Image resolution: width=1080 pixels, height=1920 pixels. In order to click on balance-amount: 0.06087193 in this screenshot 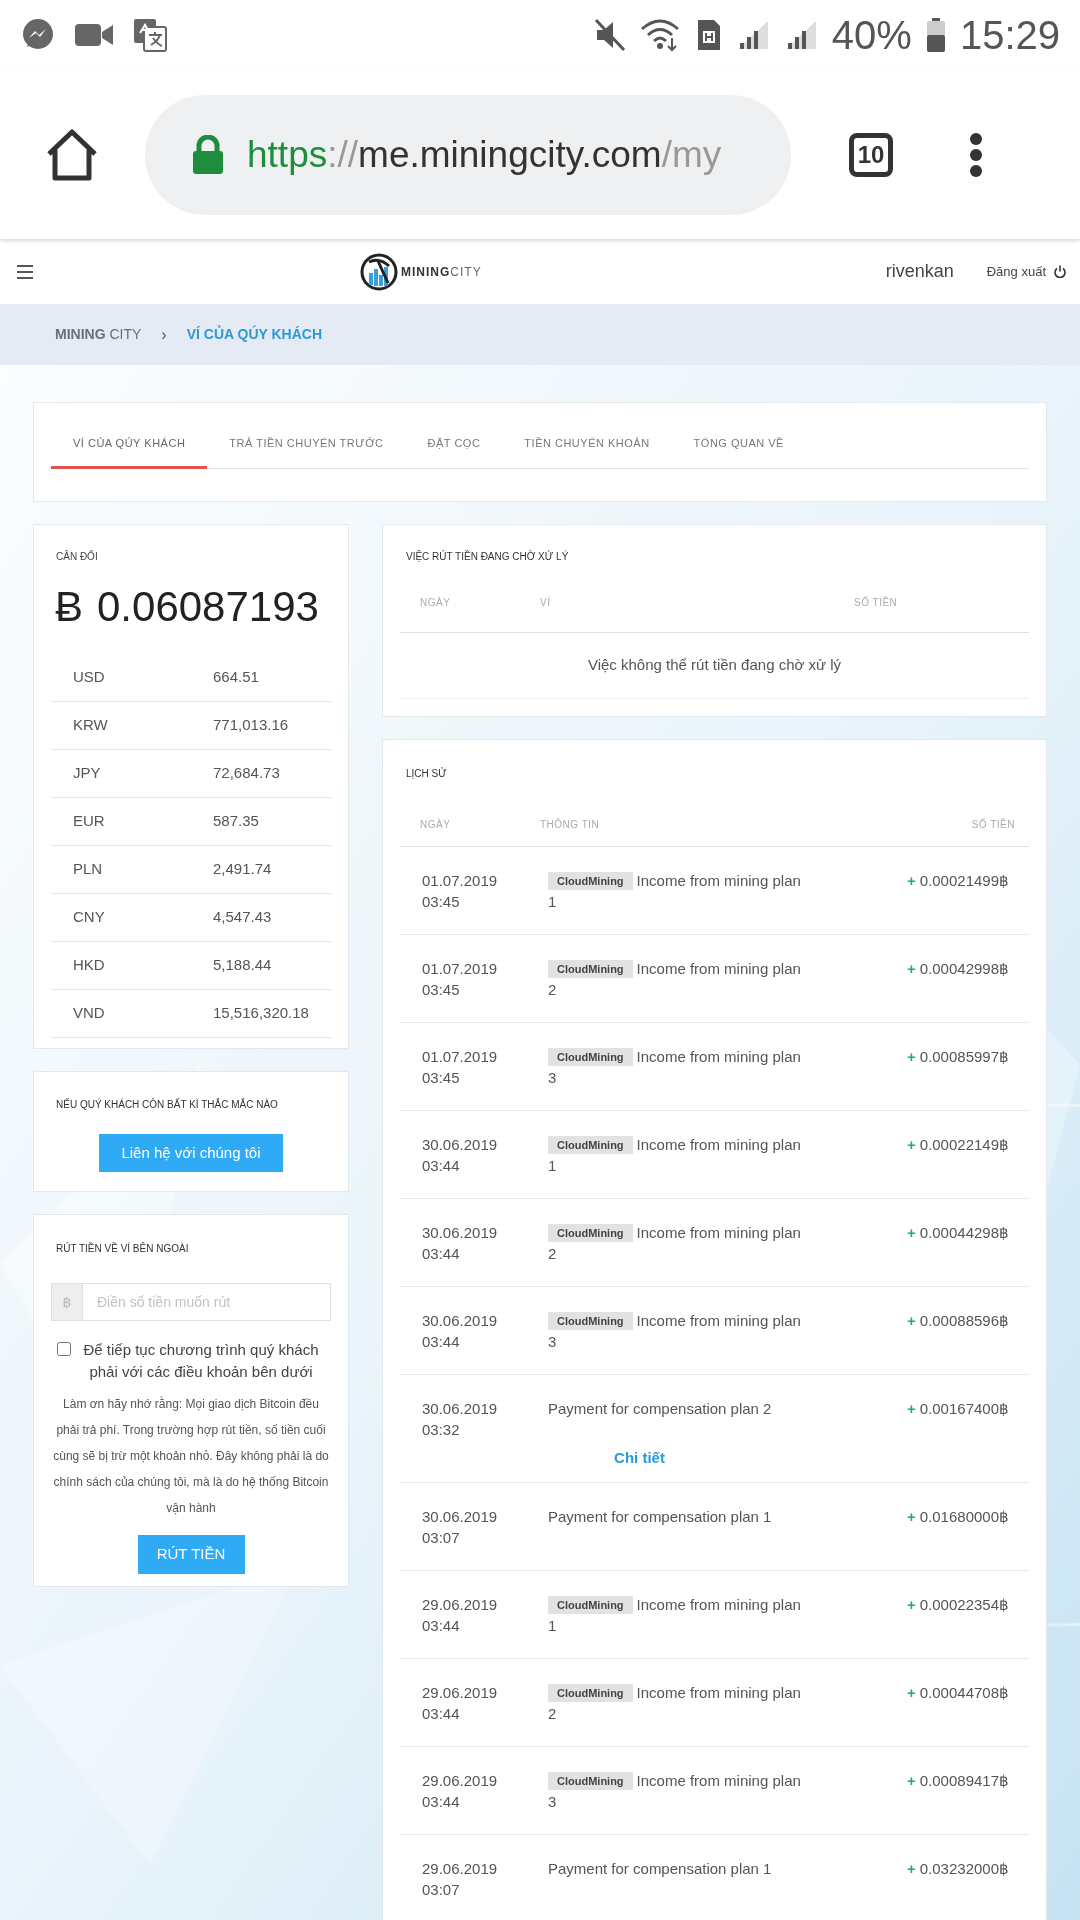, I will do `click(208, 607)`.